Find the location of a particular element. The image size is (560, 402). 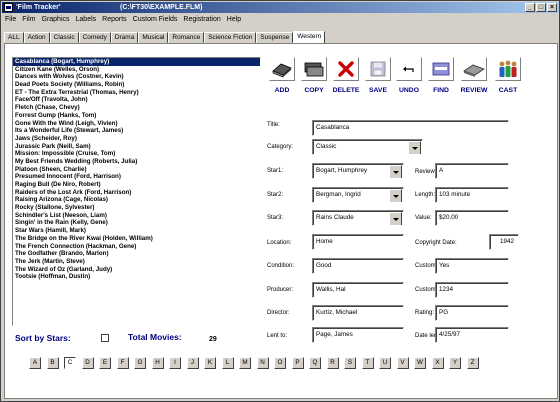

letter-r-button: R is located at coordinates (332, 363).